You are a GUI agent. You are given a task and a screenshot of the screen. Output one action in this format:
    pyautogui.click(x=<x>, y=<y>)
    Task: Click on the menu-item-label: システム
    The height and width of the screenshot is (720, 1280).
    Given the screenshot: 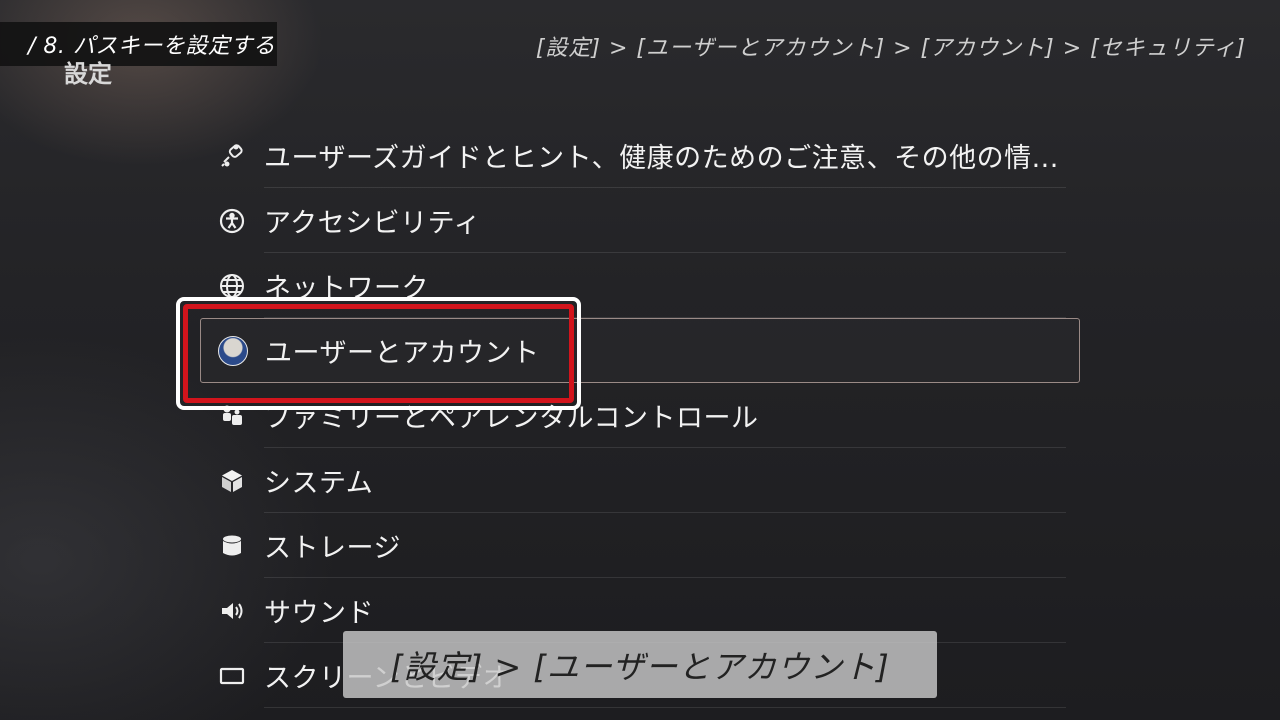 What is the action you would take?
    pyautogui.click(x=319, y=483)
    